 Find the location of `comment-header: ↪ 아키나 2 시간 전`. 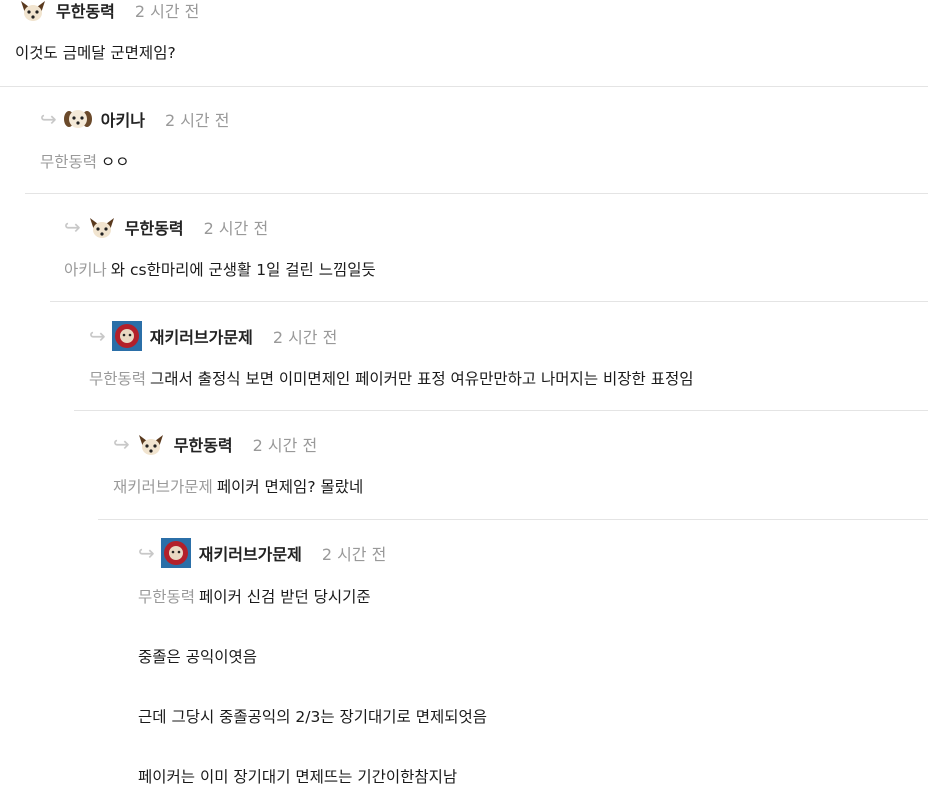

comment-header: ↪ 아키나 2 시간 전 is located at coordinates (134, 119).